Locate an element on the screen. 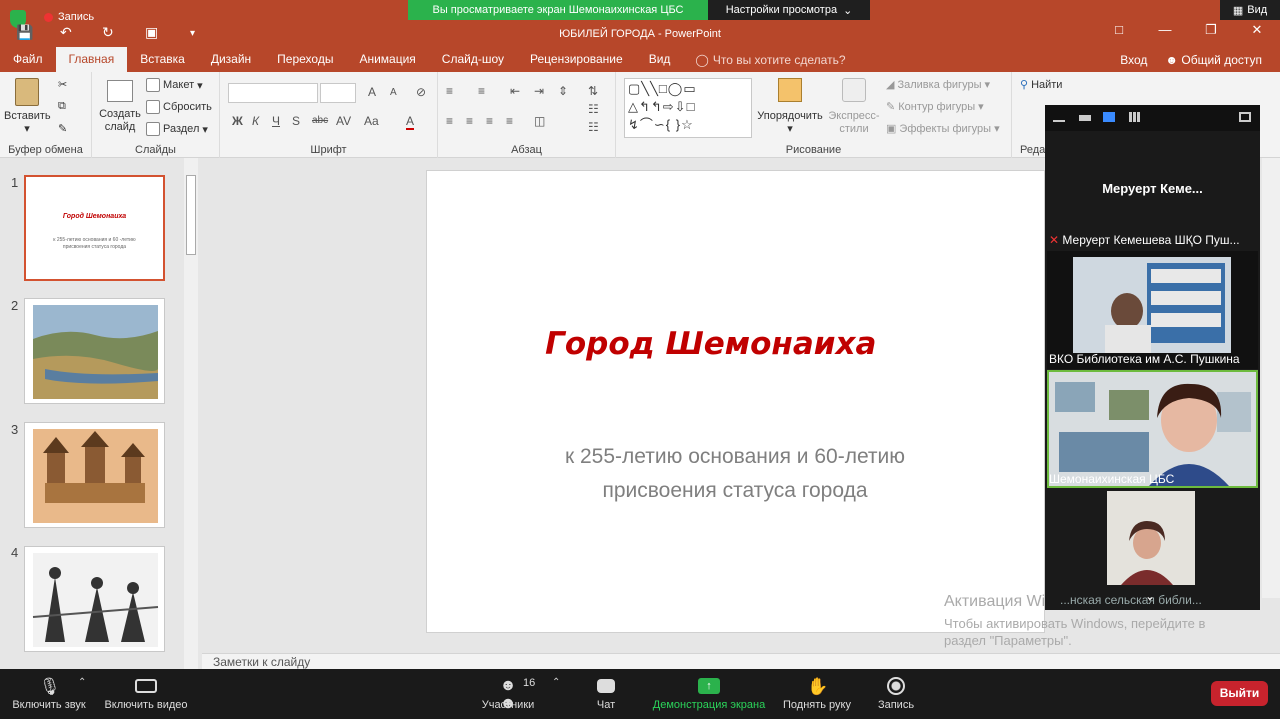 The width and height of the screenshot is (1280, 719). find-button: ⚲ Найти is located at coordinates (1041, 85).